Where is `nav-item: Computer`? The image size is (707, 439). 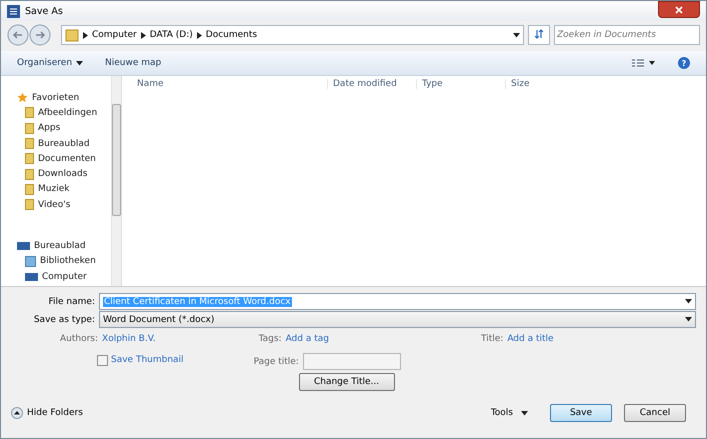
nav-item: Computer is located at coordinates (64, 276).